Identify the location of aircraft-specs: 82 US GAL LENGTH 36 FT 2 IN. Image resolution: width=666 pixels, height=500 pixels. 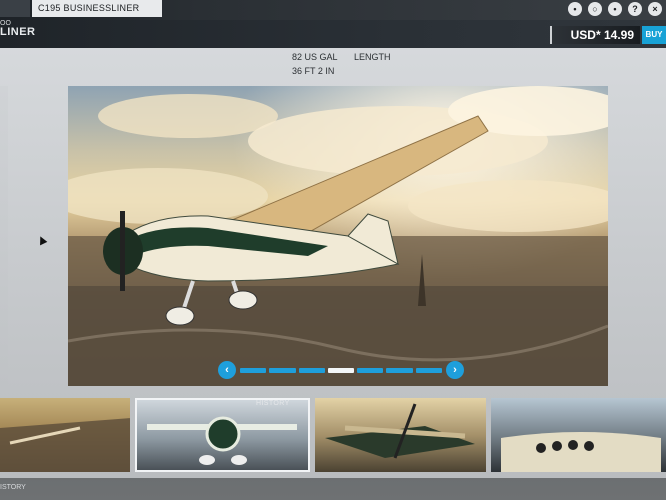
(348, 64).